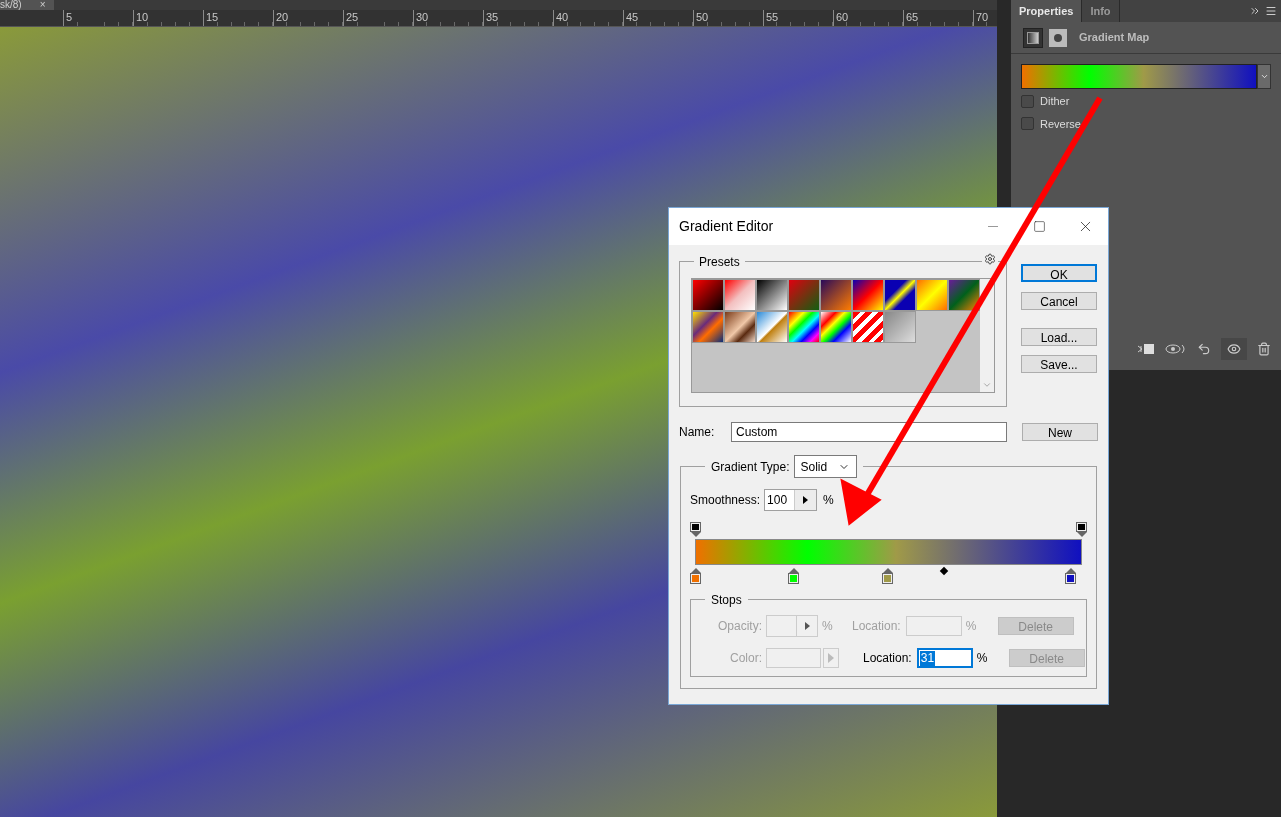  I want to click on smoothness-label: Smoothness:, so click(725, 500).